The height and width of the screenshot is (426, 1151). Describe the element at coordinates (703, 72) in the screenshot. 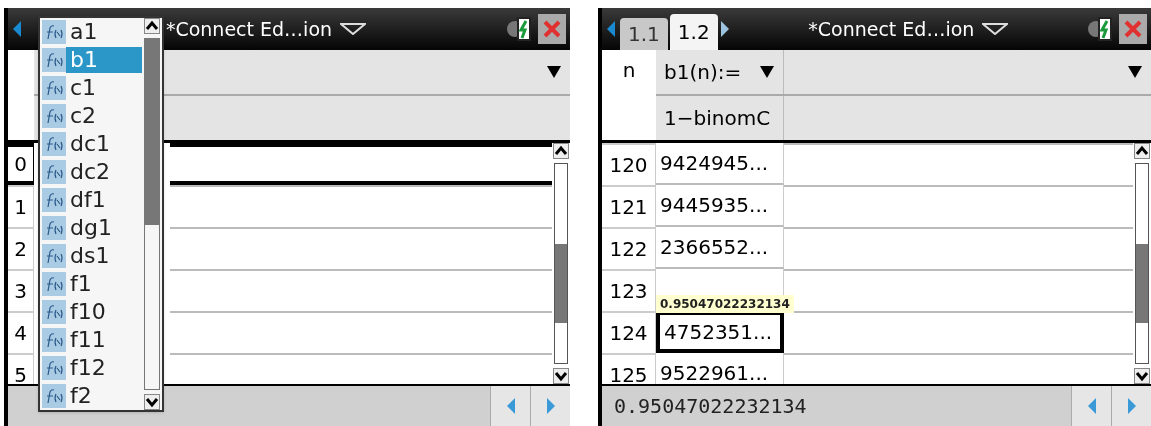

I see `column-name: b1(n):=` at that location.